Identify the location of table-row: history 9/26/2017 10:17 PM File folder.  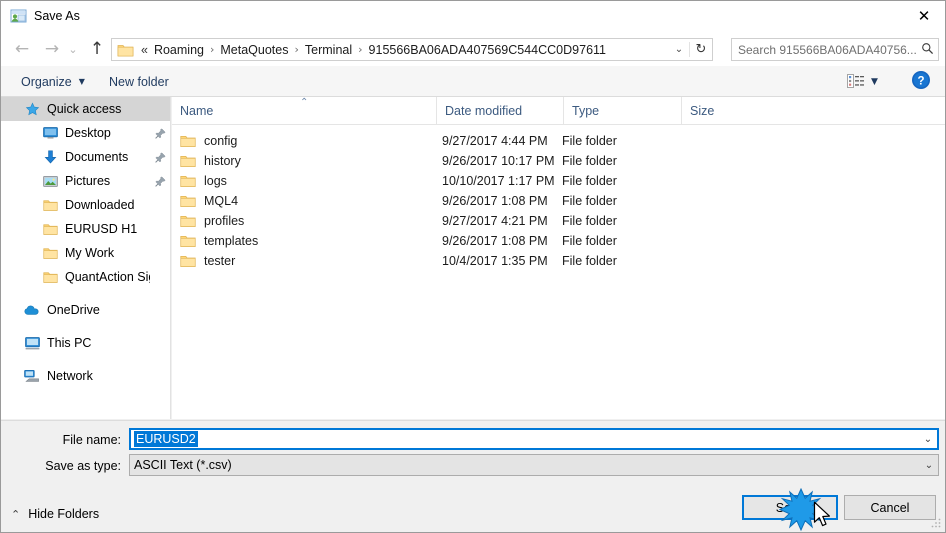
(558, 161).